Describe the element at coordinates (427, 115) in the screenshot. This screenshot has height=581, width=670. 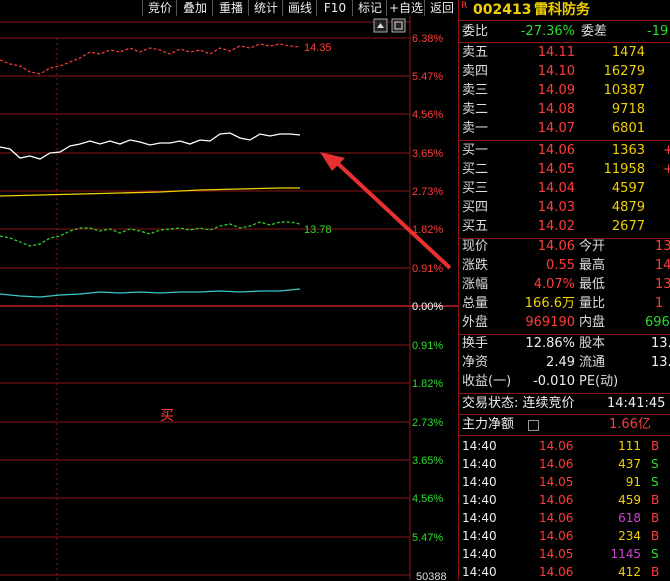
I see `pct-label: 4.56%` at that location.